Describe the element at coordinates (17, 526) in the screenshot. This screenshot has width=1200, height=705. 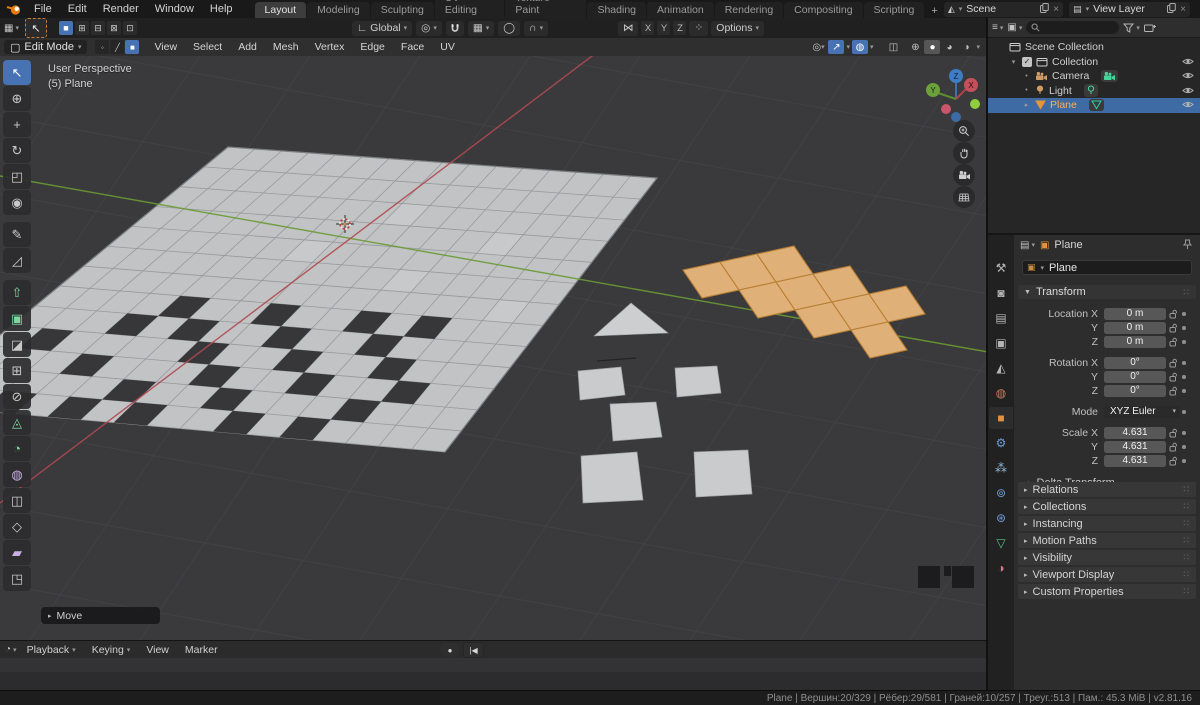
I see `tool-shrink-fatten: ◇` at that location.